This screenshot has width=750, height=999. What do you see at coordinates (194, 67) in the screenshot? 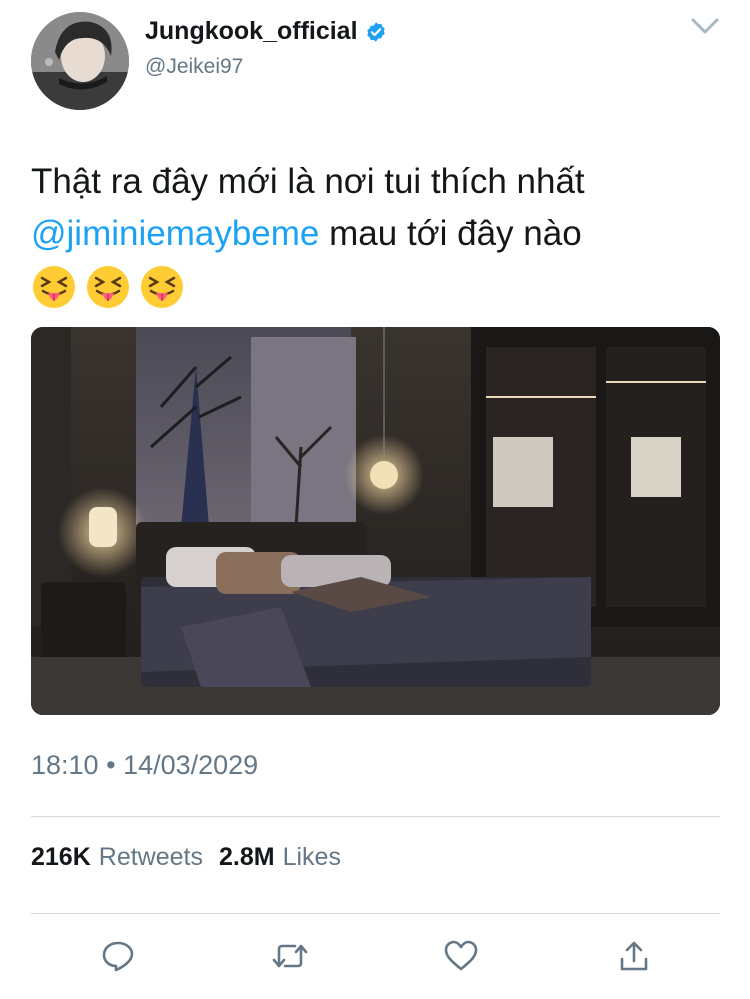
I see `user-handle: @Jeikei97` at bounding box center [194, 67].